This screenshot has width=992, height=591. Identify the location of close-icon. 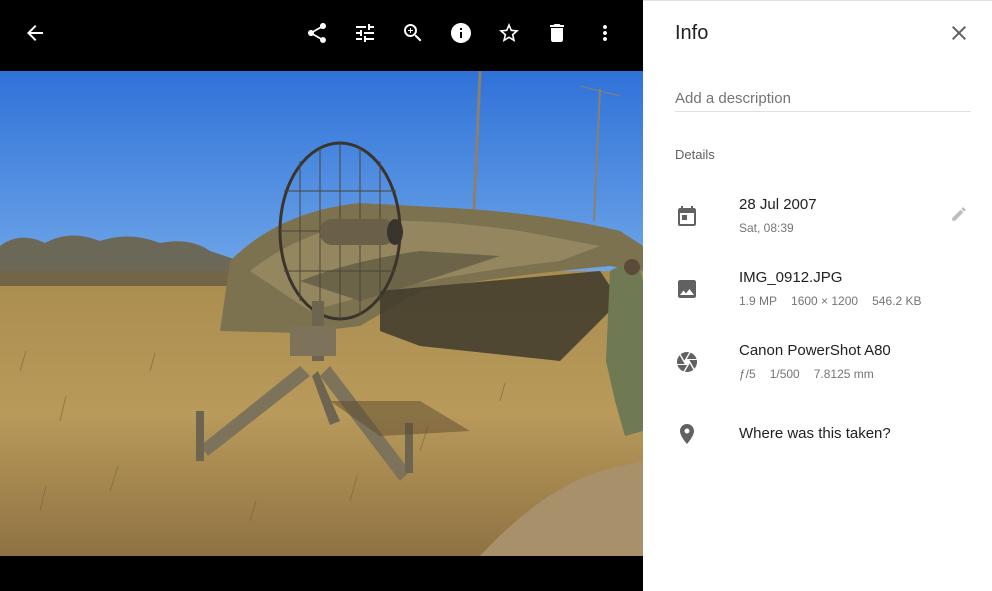
(959, 33).